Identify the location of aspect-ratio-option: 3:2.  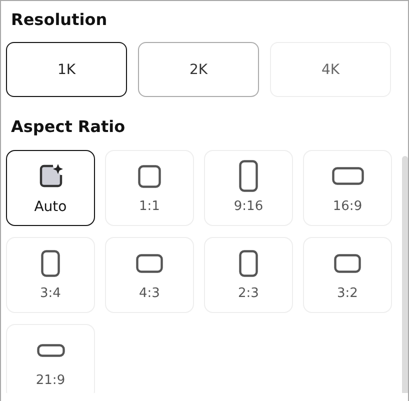
(347, 275).